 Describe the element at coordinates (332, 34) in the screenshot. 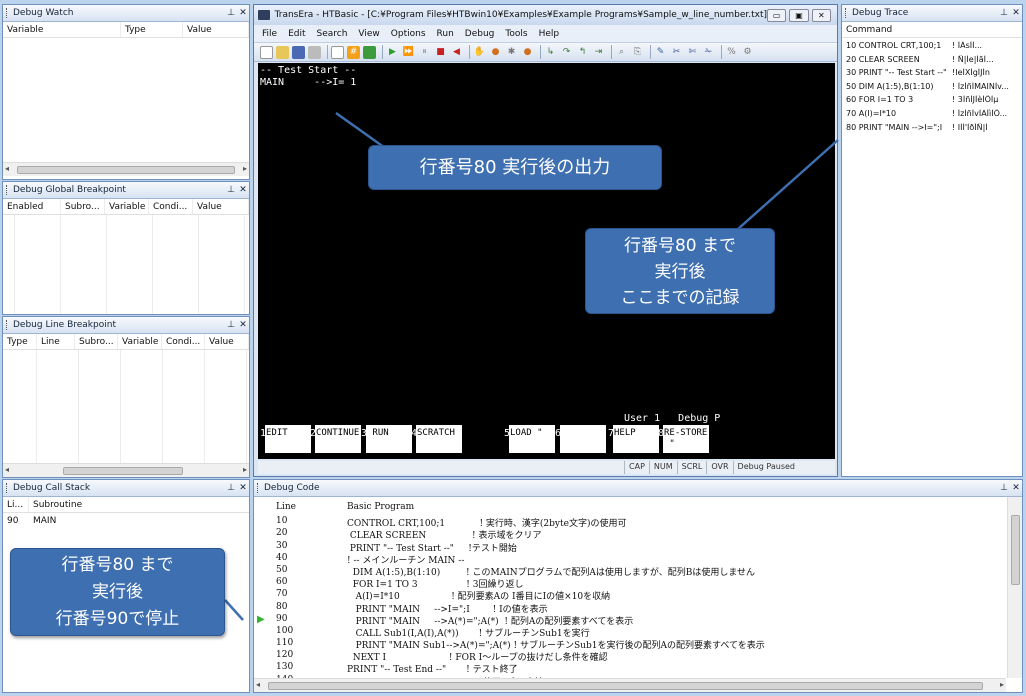

I see `menu-search: Search` at that location.